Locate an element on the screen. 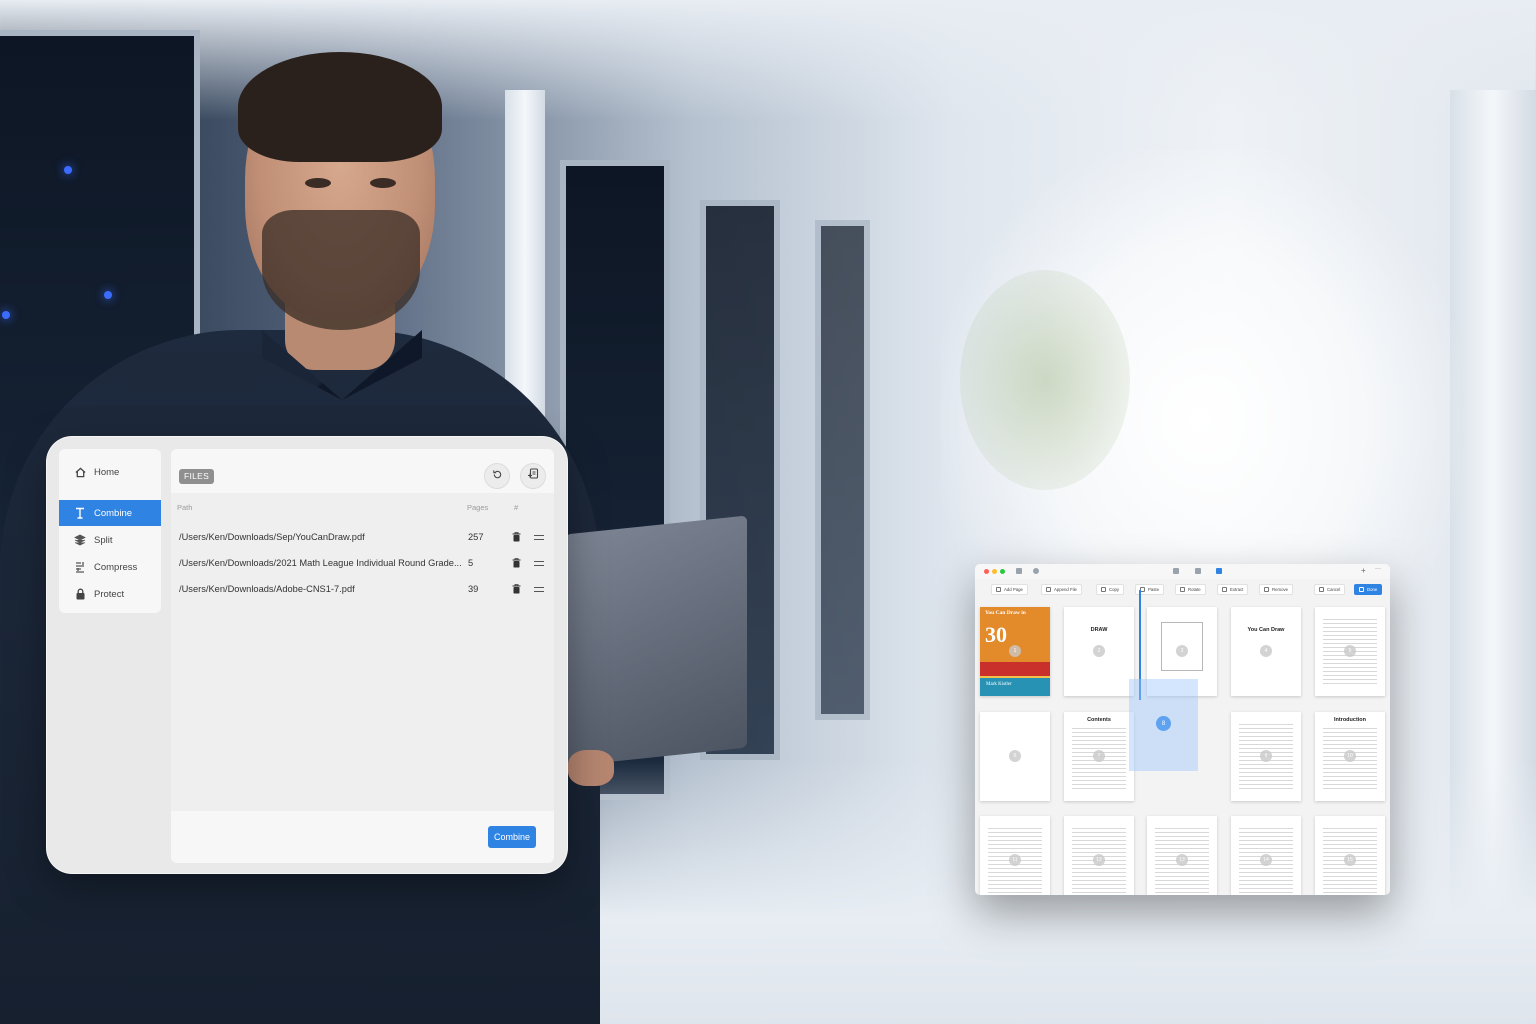  organize-icon is located at coordinates (1219, 571).